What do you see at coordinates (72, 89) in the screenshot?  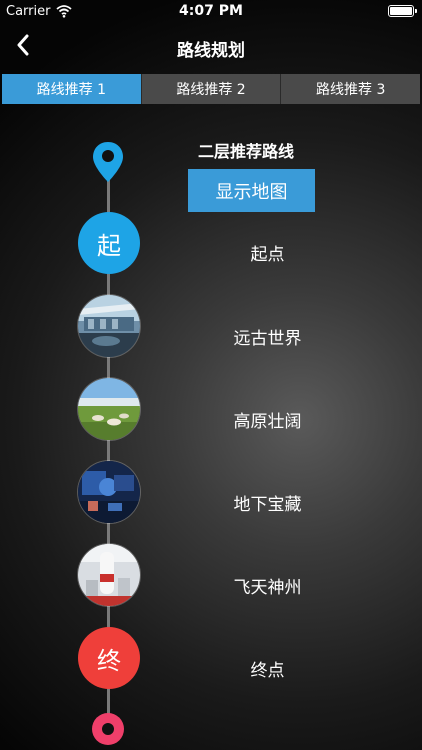 I see `tab-route-1: 路线推荐 1` at bounding box center [72, 89].